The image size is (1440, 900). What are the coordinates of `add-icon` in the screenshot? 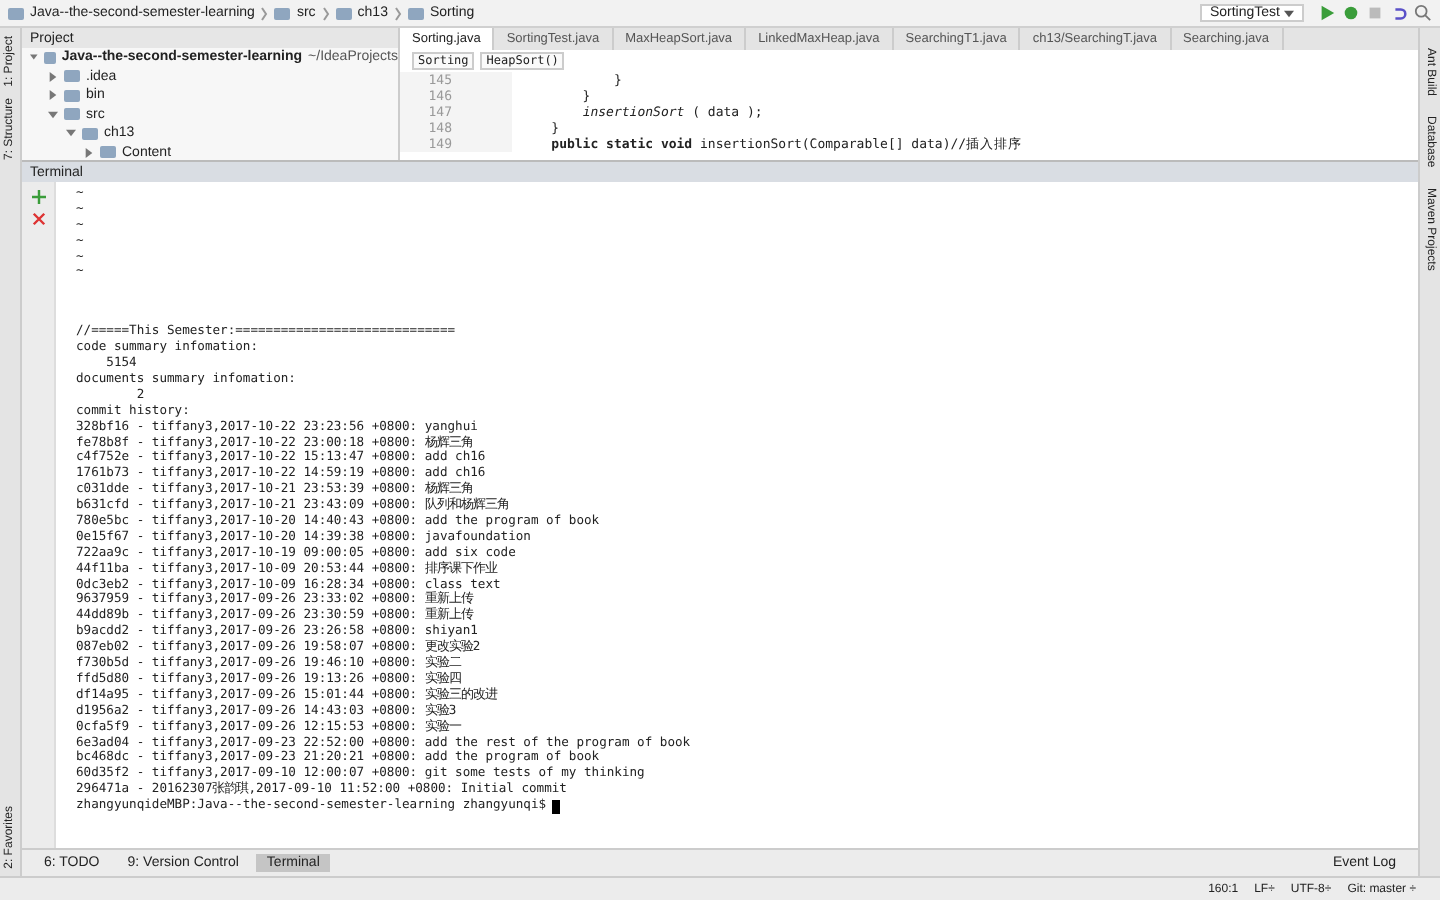 It's located at (38, 197).